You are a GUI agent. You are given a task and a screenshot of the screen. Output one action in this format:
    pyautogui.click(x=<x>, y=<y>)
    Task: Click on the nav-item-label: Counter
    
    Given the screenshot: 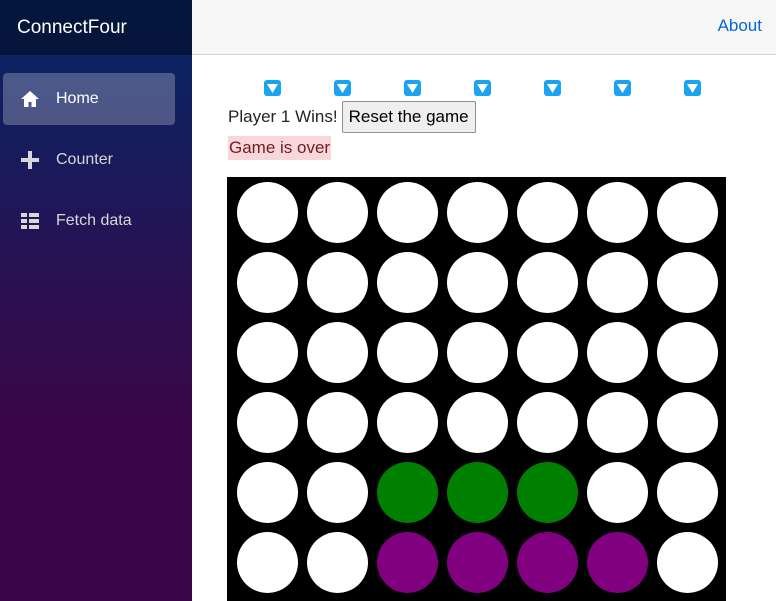 What is the action you would take?
    pyautogui.click(x=84, y=159)
    